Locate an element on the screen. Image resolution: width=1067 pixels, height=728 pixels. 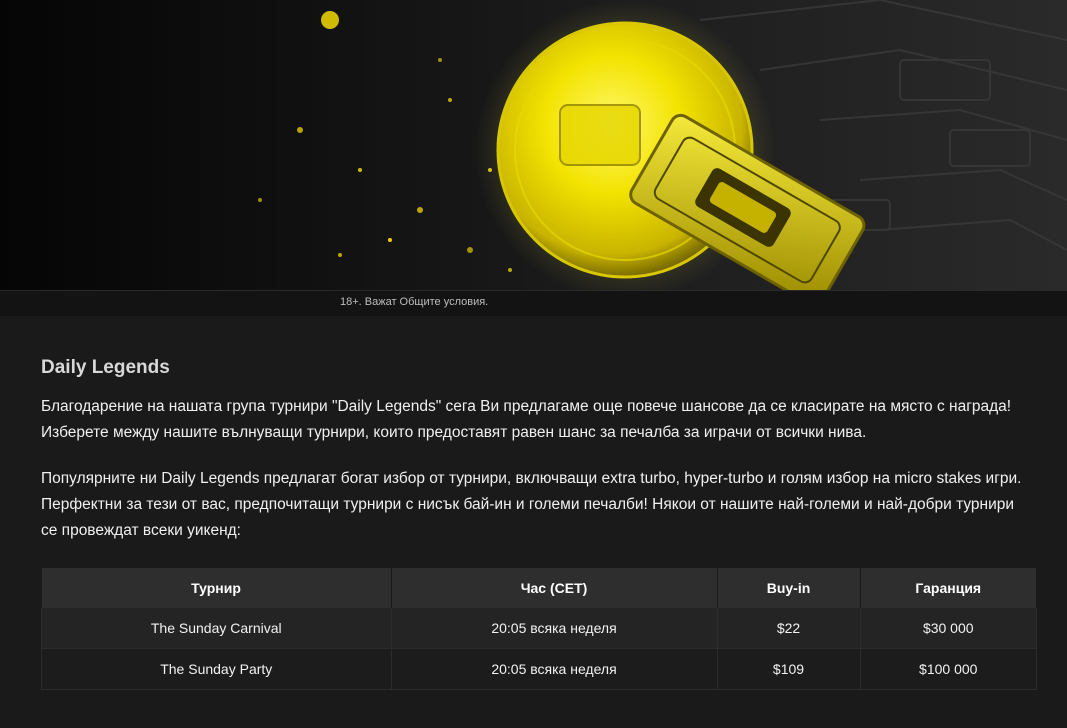
cell-guarantee: $100 000 is located at coordinates (948, 669).